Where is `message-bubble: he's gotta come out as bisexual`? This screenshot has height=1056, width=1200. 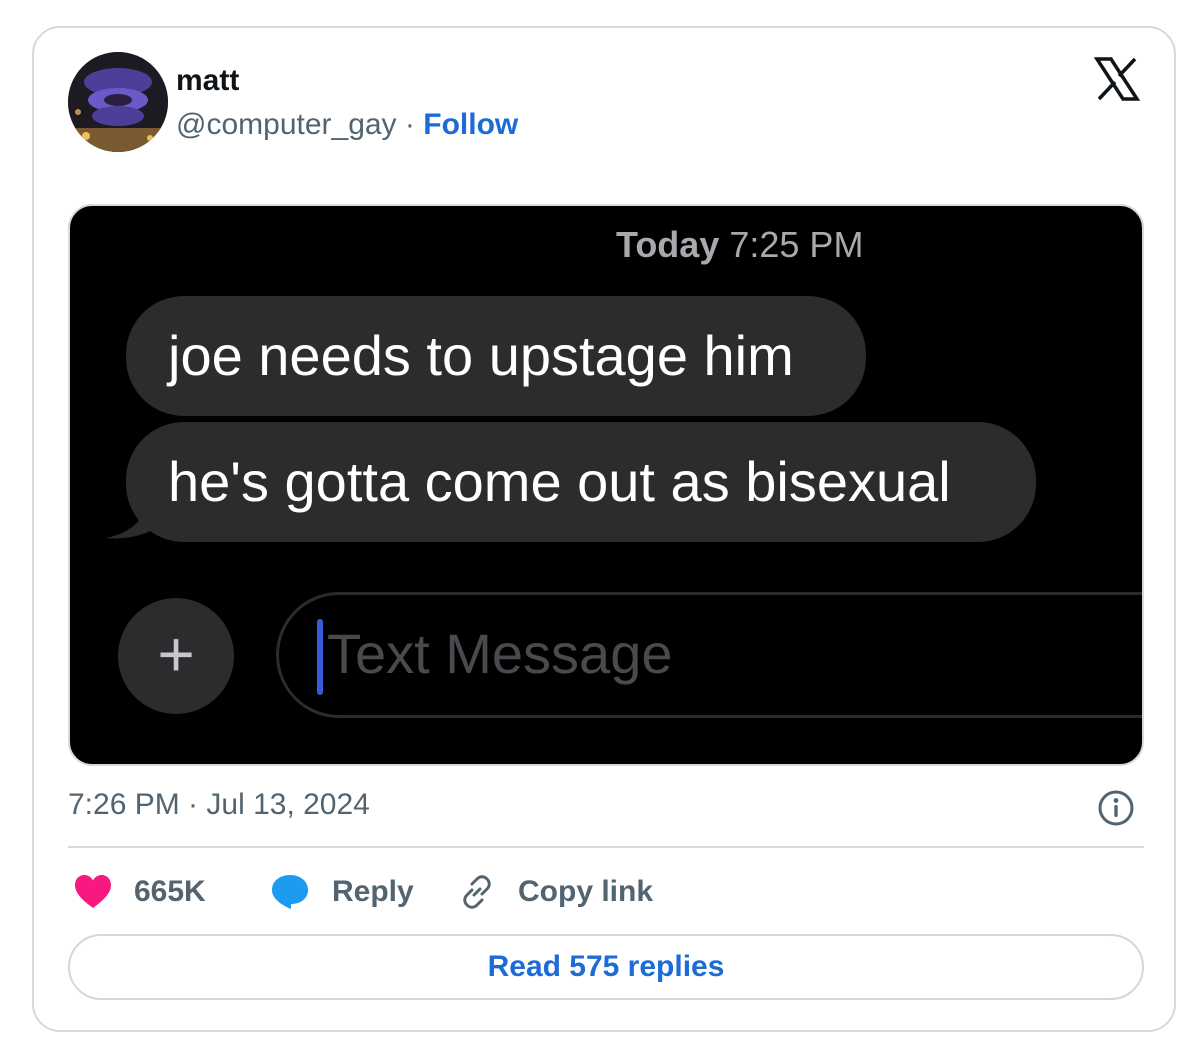 message-bubble: he's gotta come out as bisexual is located at coordinates (581, 482).